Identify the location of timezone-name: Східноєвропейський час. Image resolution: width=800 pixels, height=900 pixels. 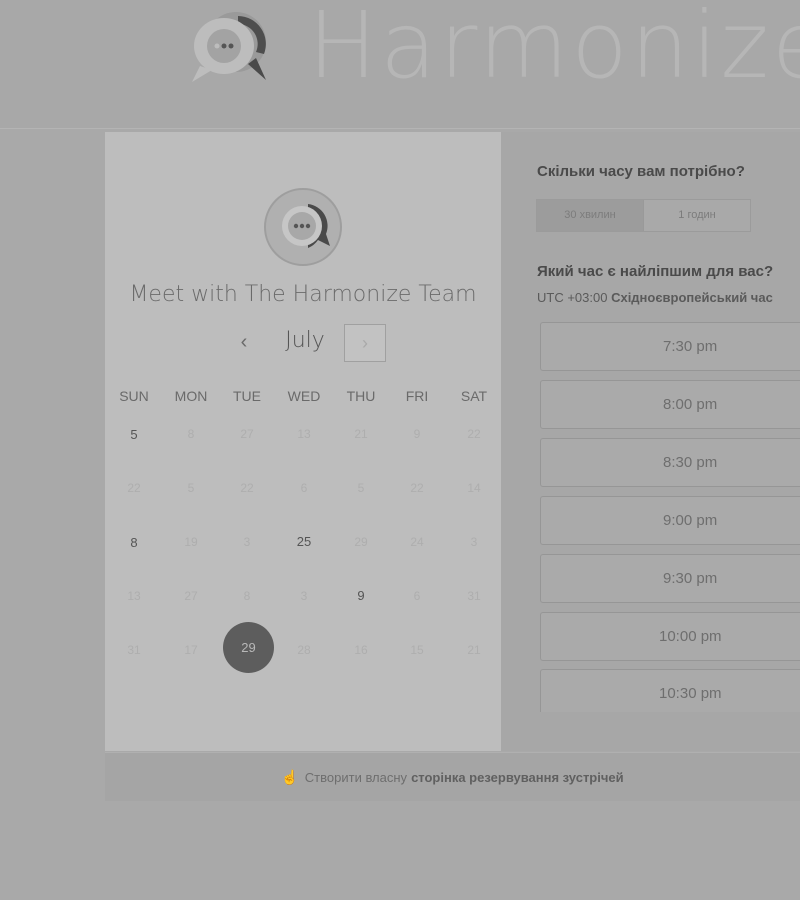
(692, 297).